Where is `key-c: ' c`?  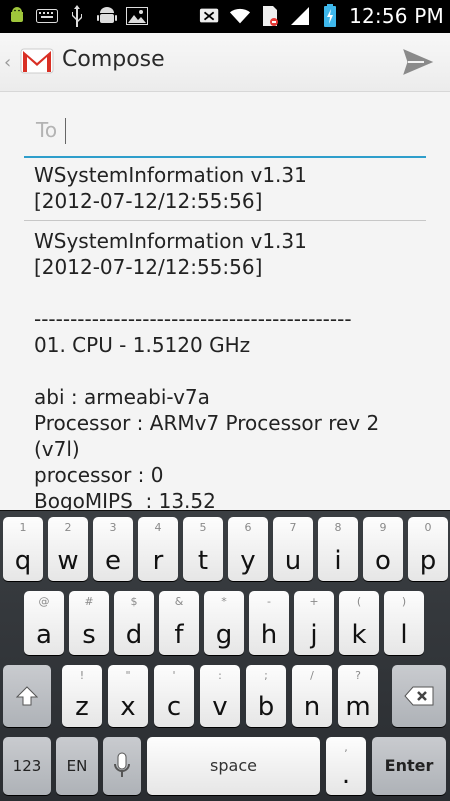 key-c: ' c is located at coordinates (174, 696).